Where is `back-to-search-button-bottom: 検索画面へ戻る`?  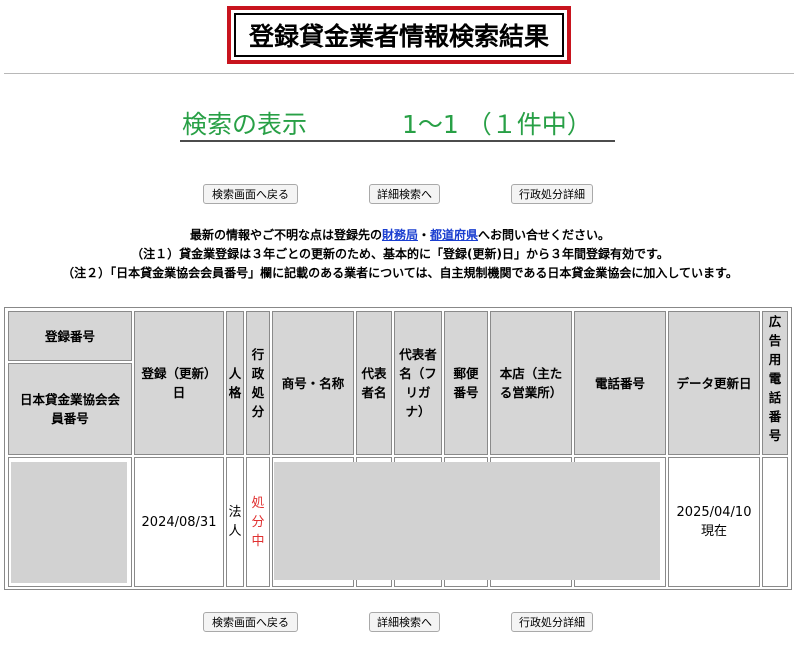
back-to-search-button-bottom: 検索画面へ戻る is located at coordinates (250, 622).